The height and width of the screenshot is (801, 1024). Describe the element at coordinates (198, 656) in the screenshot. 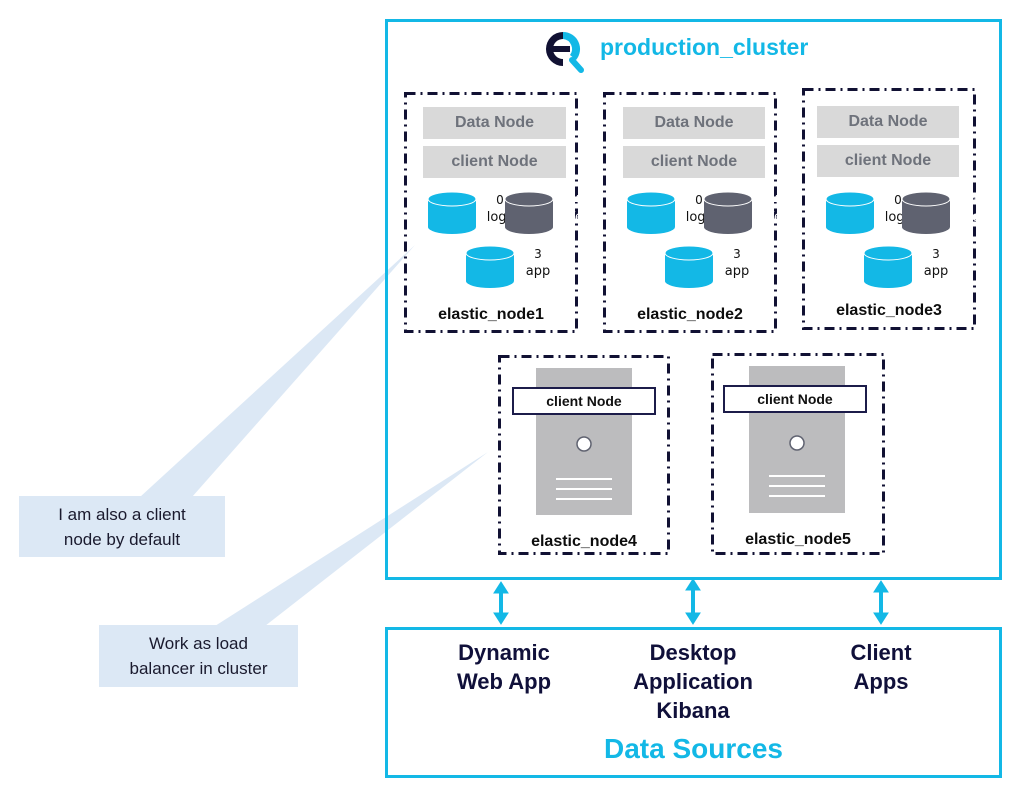

I see `callout-load-balancer: Work as load balancer in cluster` at that location.